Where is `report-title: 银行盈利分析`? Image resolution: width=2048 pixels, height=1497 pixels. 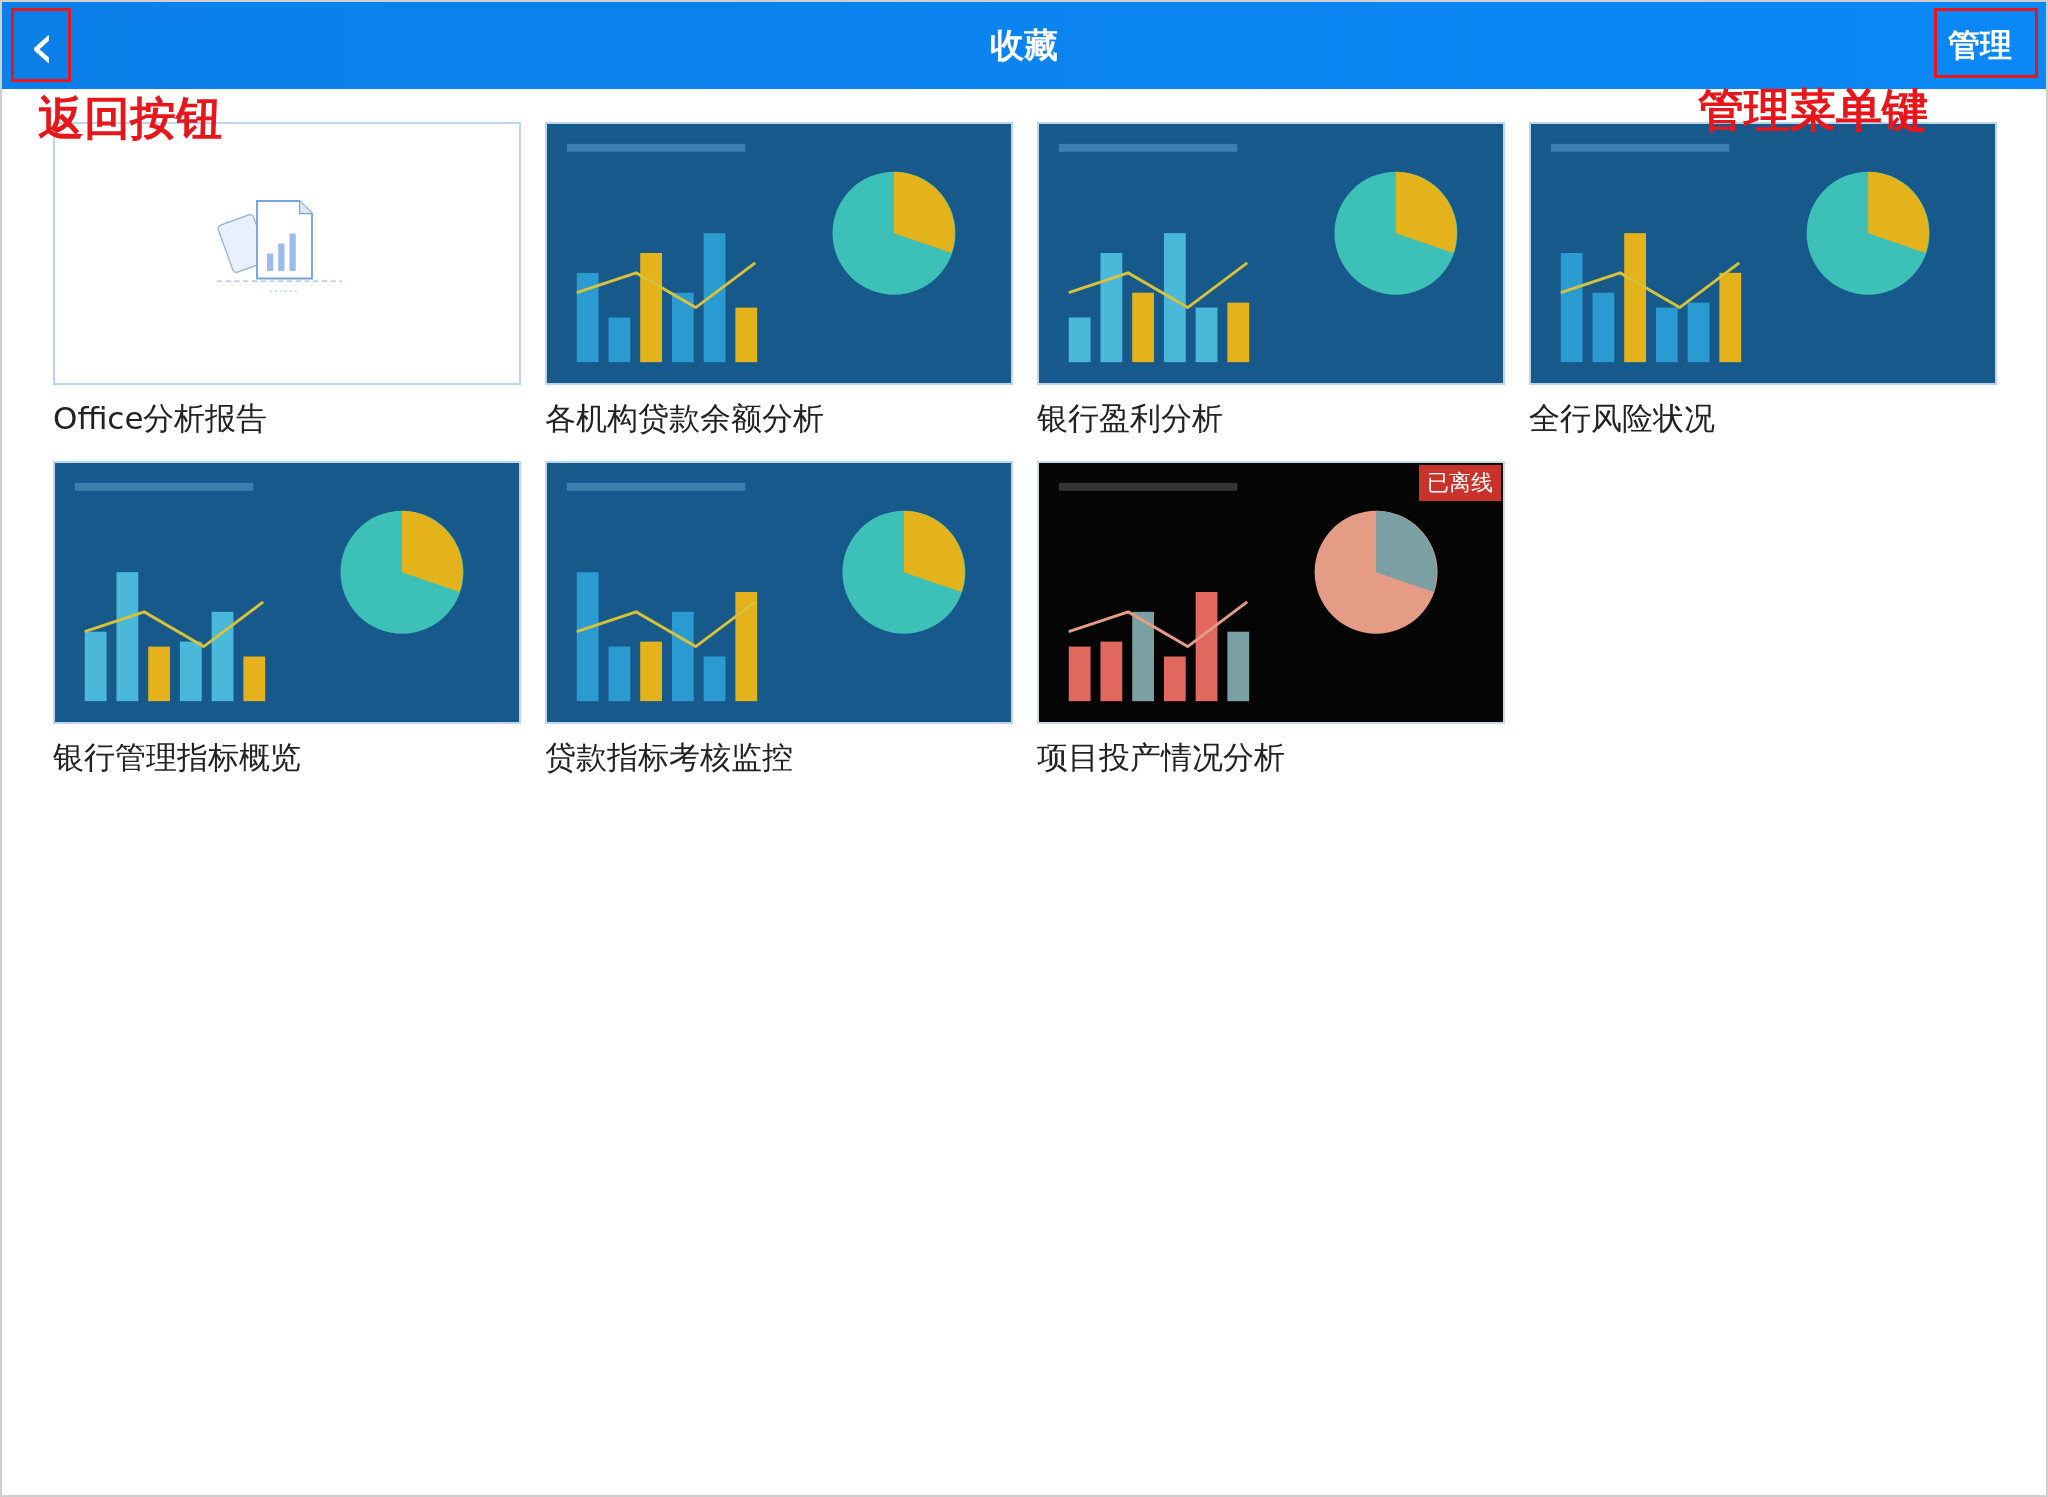 report-title: 银行盈利分析 is located at coordinates (1271, 418).